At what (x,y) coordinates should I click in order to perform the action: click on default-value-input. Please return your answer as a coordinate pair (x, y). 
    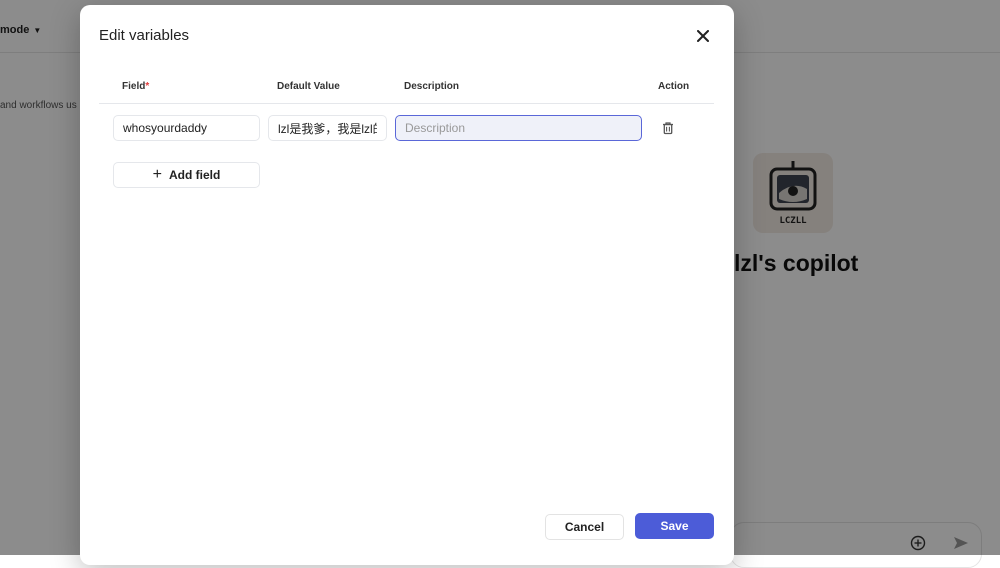
    Looking at the image, I should click on (327, 128).